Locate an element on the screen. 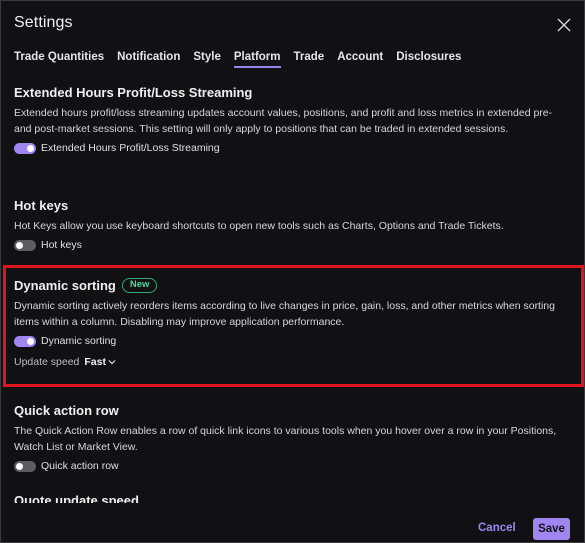  section-title: Quick action row is located at coordinates (66, 410).